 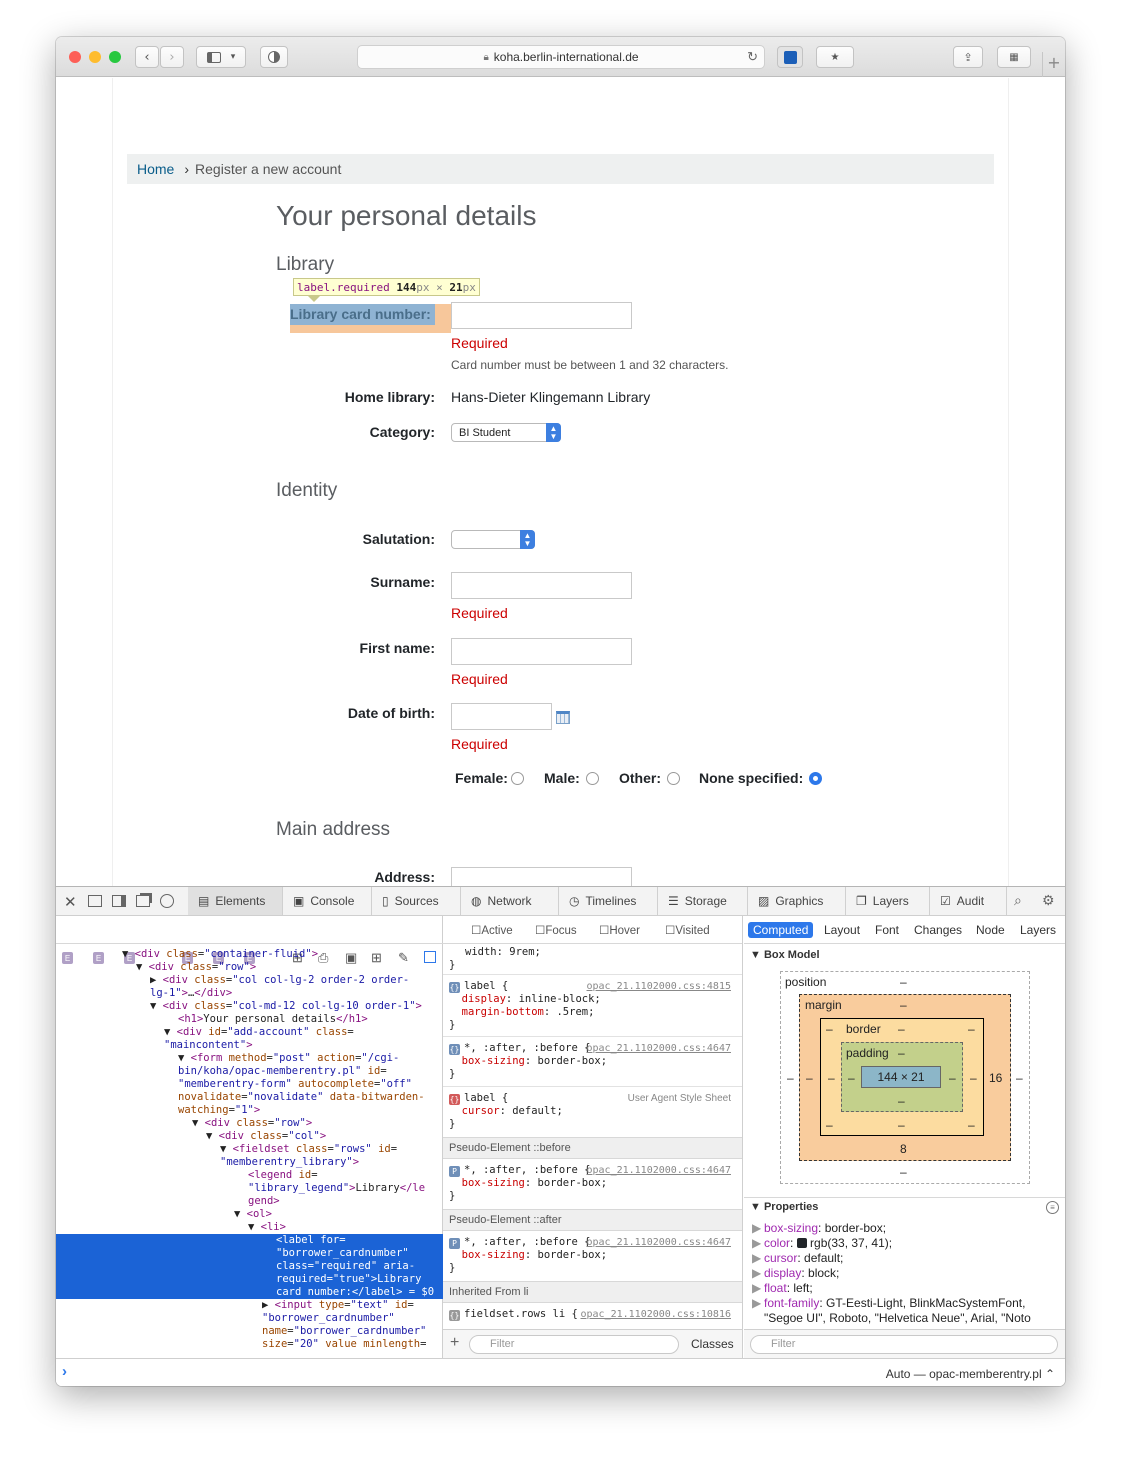 I want to click on pseudo-visited-checkbox: ☐Visited, so click(x=687, y=930).